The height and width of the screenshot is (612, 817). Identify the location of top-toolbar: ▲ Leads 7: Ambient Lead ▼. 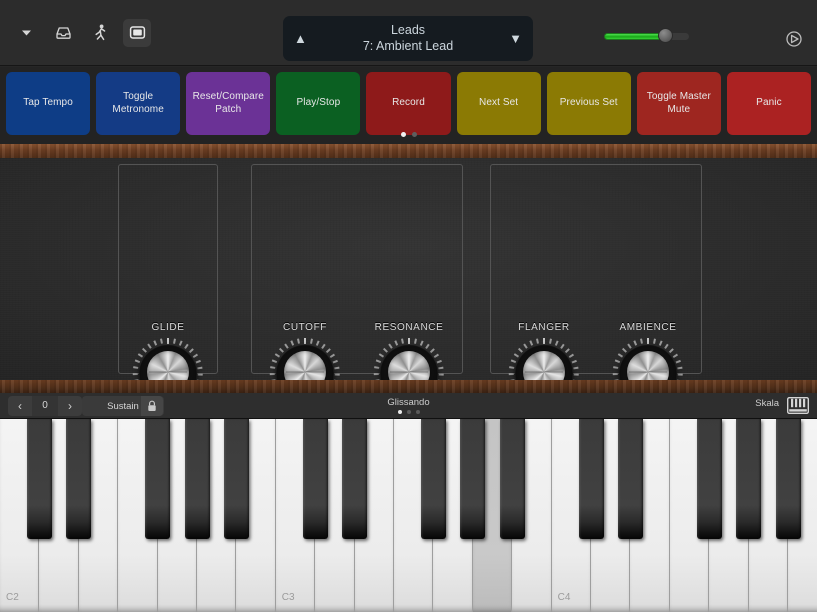
(408, 33).